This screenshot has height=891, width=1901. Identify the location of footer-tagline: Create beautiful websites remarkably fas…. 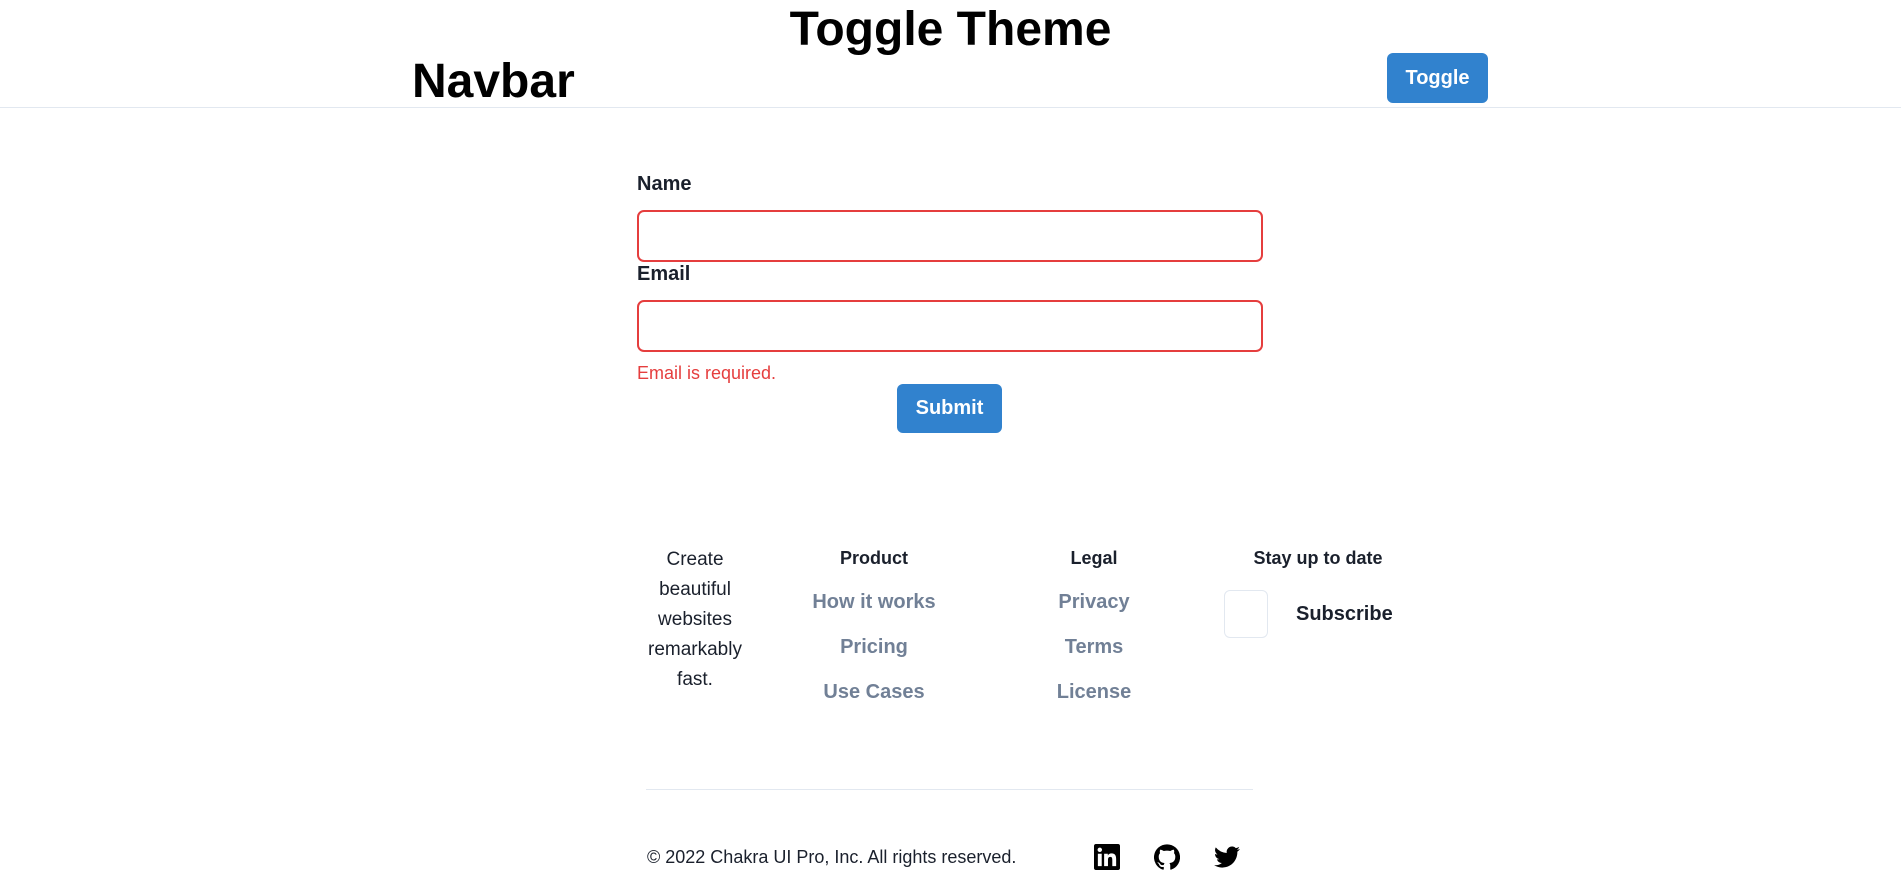
(695, 619).